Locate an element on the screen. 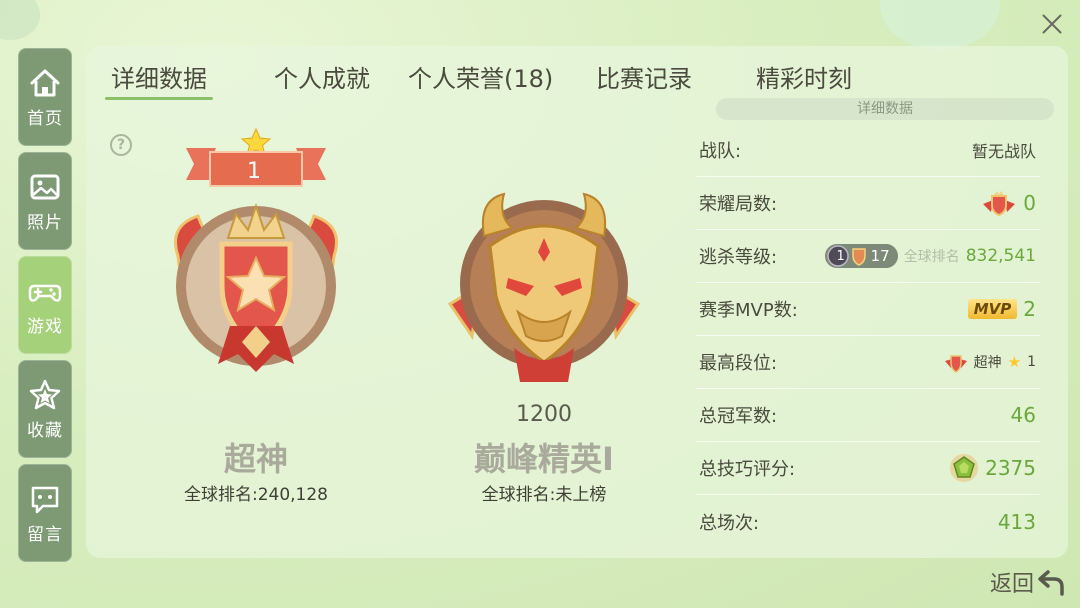 The width and height of the screenshot is (1080, 608). sidebar-item-label: 照片 is located at coordinates (45, 222).